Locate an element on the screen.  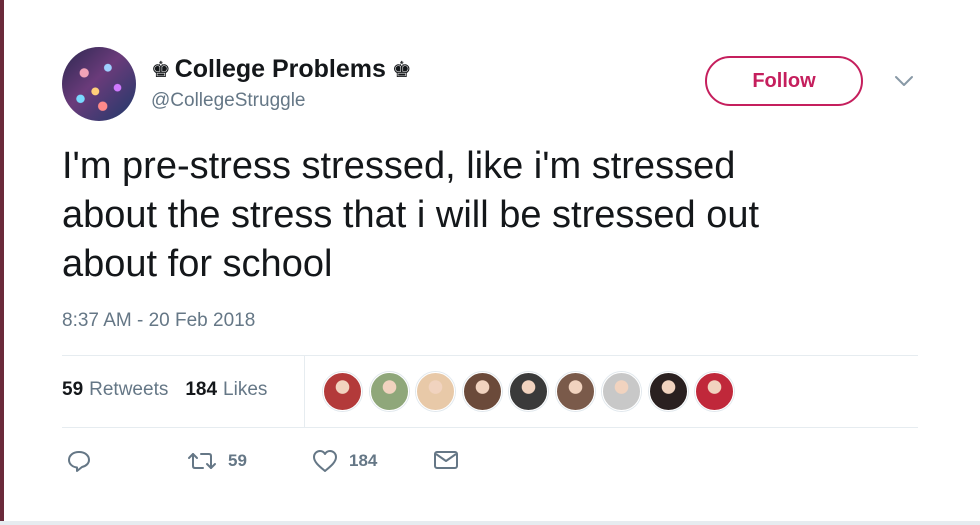
retweet-icon is located at coordinates (202, 461).